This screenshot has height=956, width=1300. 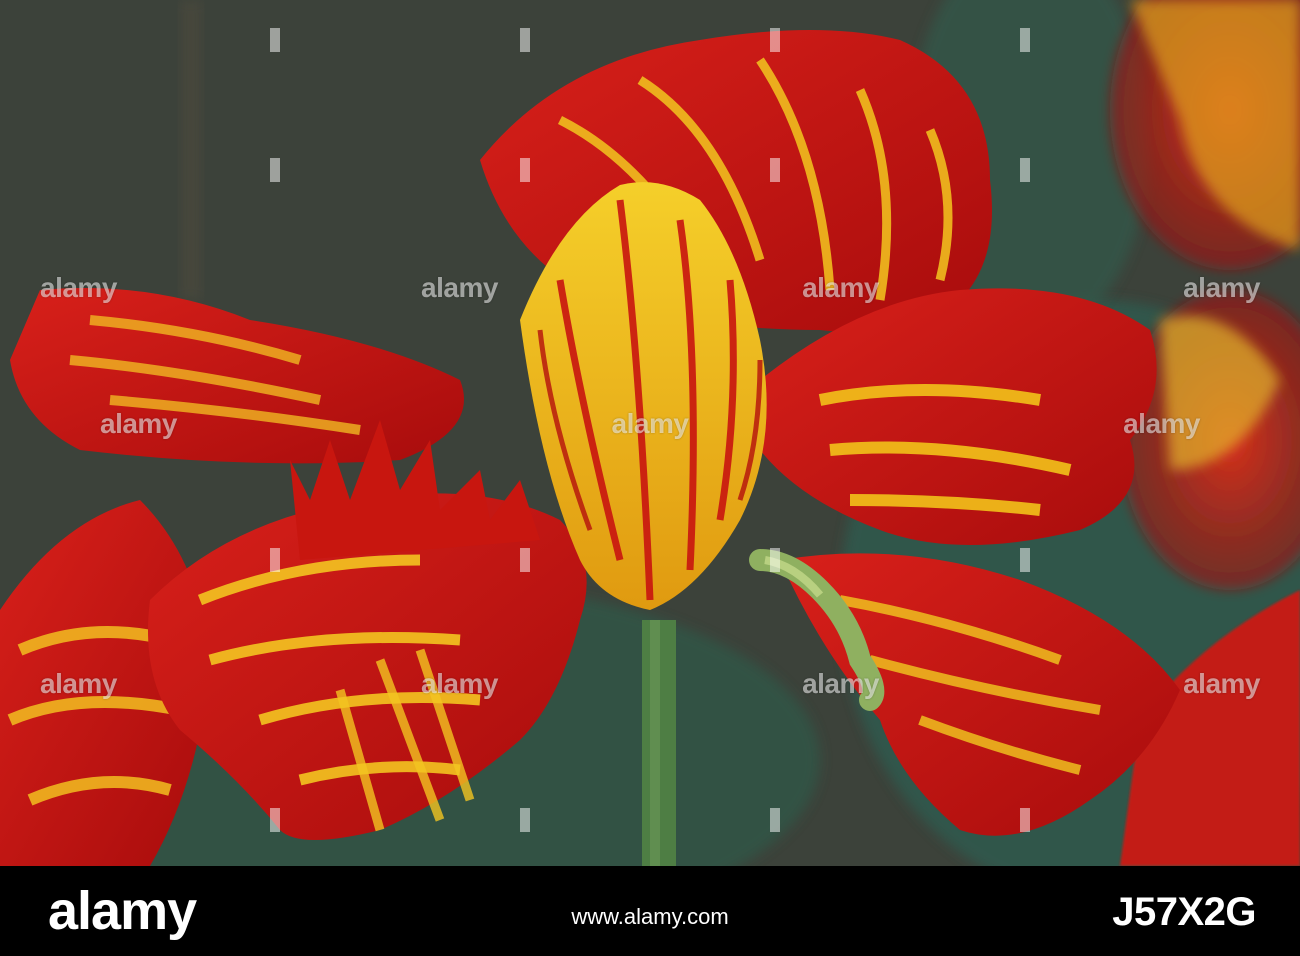 I want to click on alamy-logo: alamy, so click(x=122, y=911).